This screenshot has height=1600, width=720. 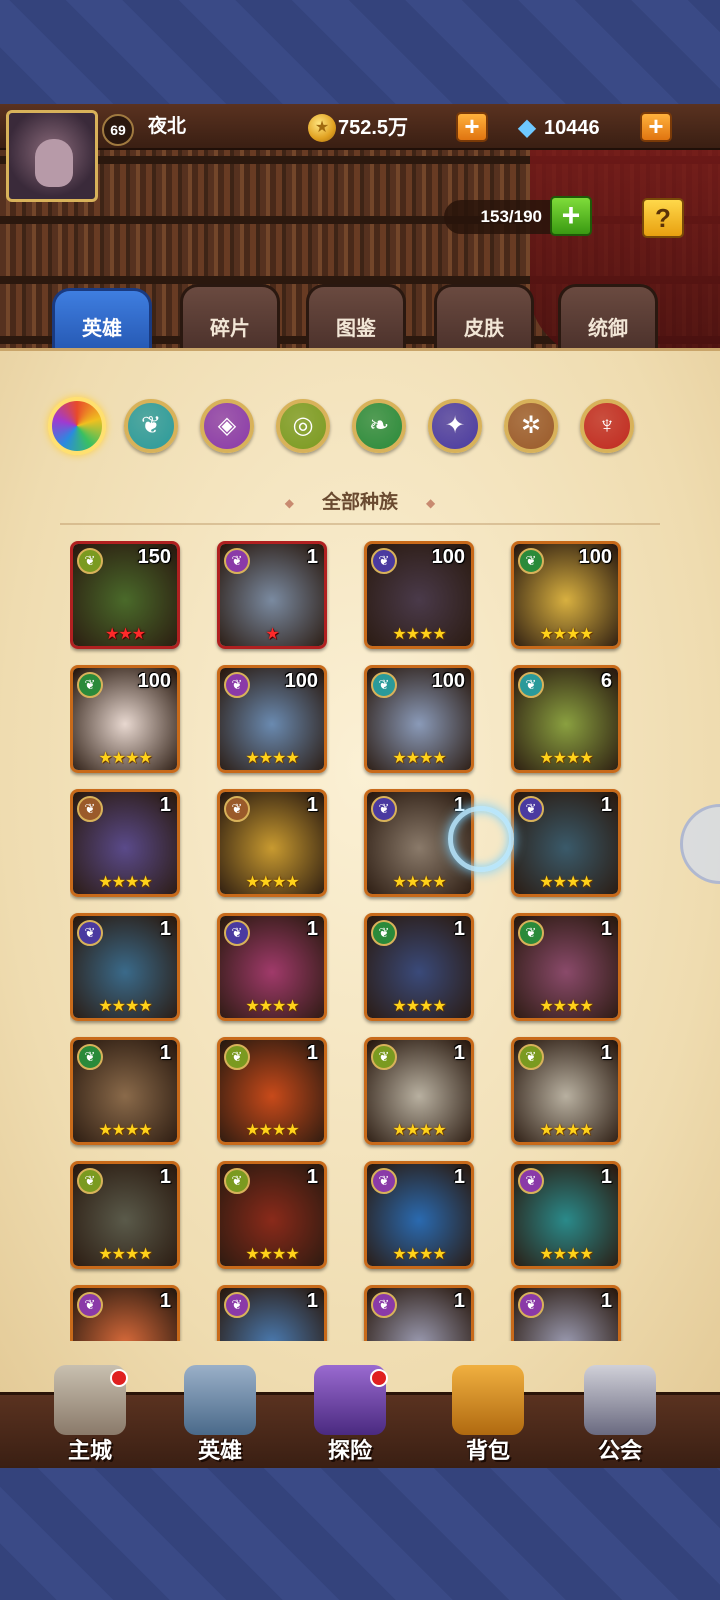 What do you see at coordinates (151, 426) in the screenshot?
I see `forest-faction-icon: ❦` at bounding box center [151, 426].